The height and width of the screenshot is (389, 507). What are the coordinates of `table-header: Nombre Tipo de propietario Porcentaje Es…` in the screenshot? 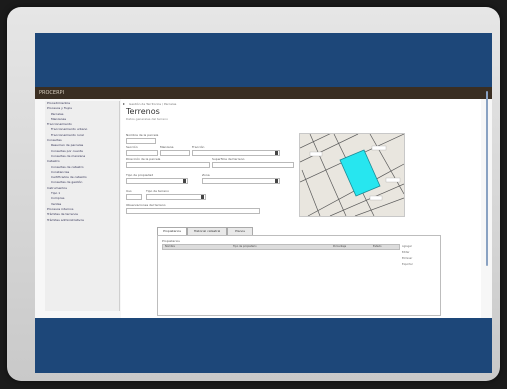 It's located at (281, 247).